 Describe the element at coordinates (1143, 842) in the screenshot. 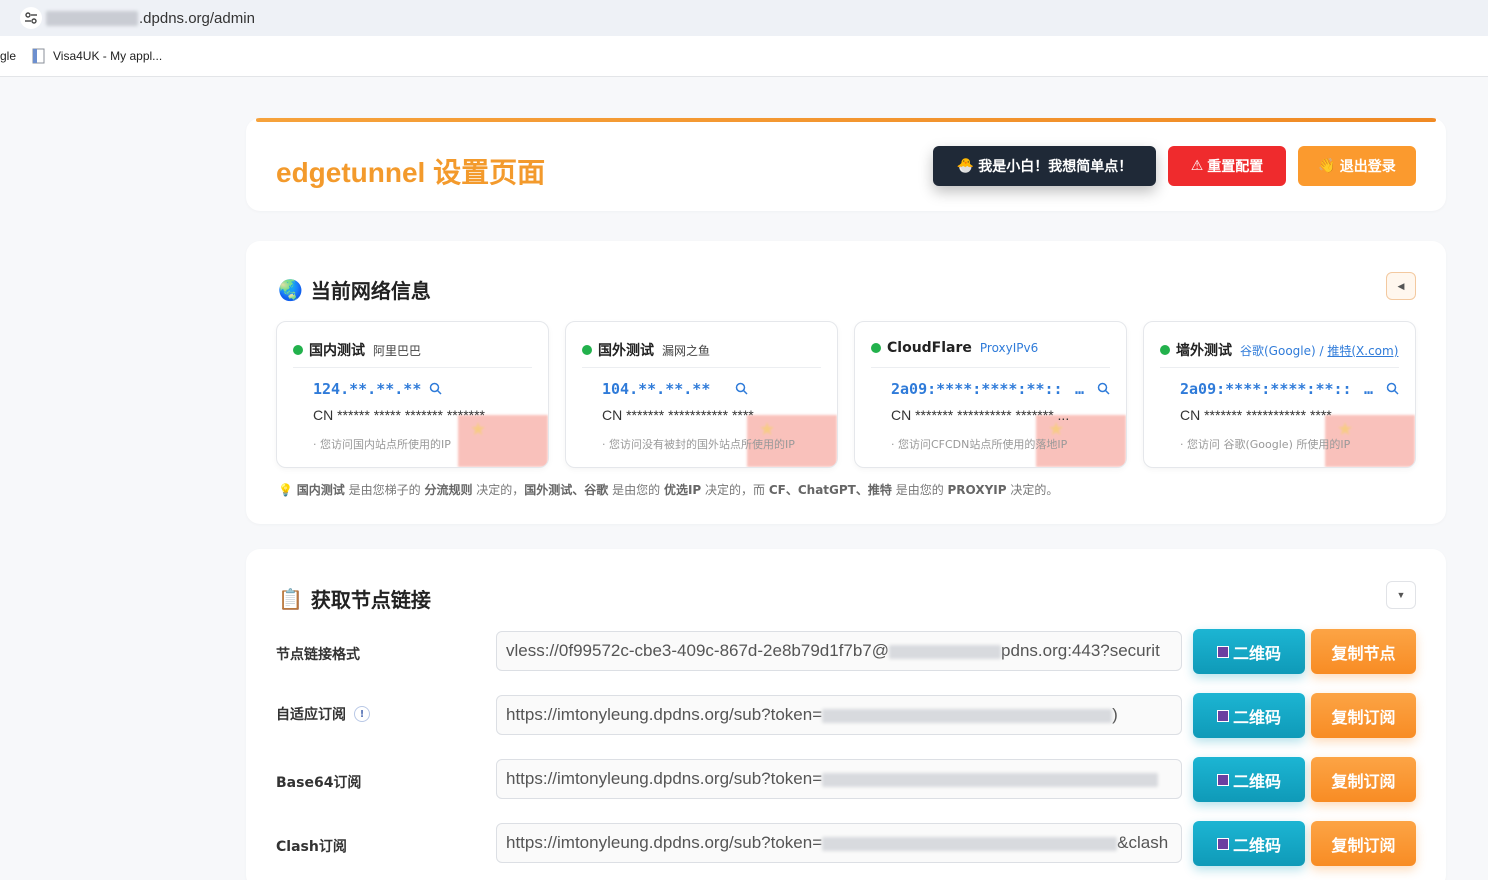

I see `link-suffix: &clash` at that location.